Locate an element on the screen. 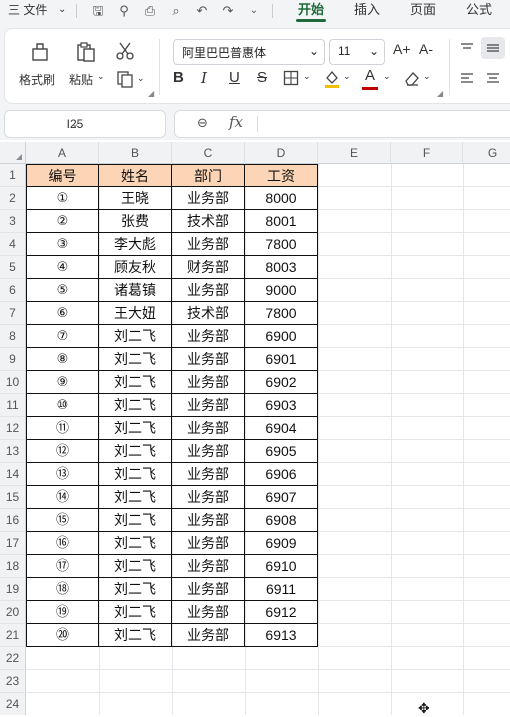 The height and width of the screenshot is (717, 510). paste-icon is located at coordinates (86, 52).